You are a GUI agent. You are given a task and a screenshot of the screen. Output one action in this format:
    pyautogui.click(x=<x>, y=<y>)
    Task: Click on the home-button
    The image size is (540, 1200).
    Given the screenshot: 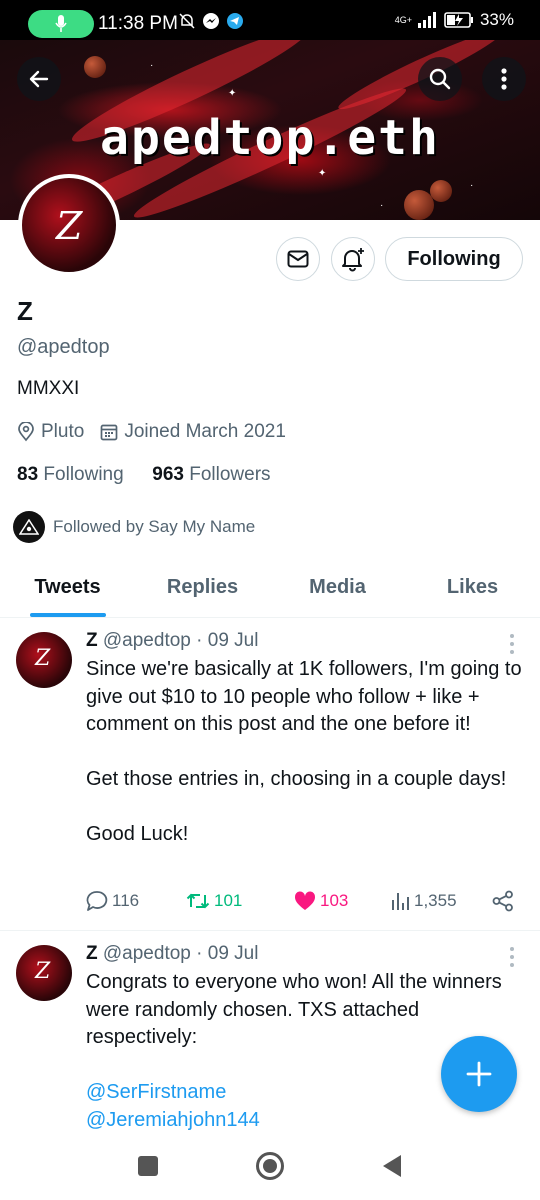 What is the action you would take?
    pyautogui.click(x=270, y=1166)
    